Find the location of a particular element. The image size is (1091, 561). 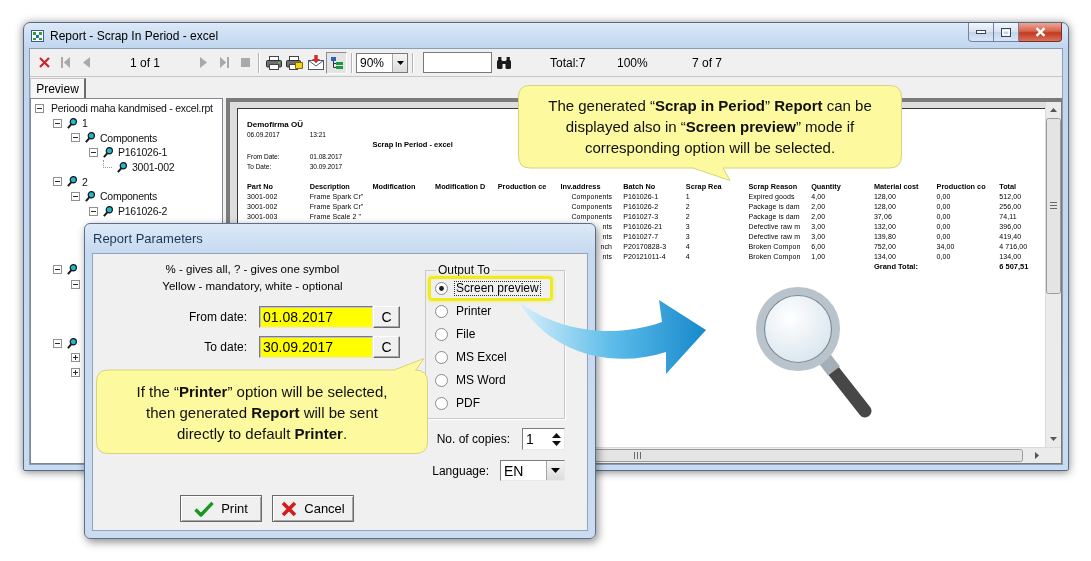

close-button is located at coordinates (1040, 32).